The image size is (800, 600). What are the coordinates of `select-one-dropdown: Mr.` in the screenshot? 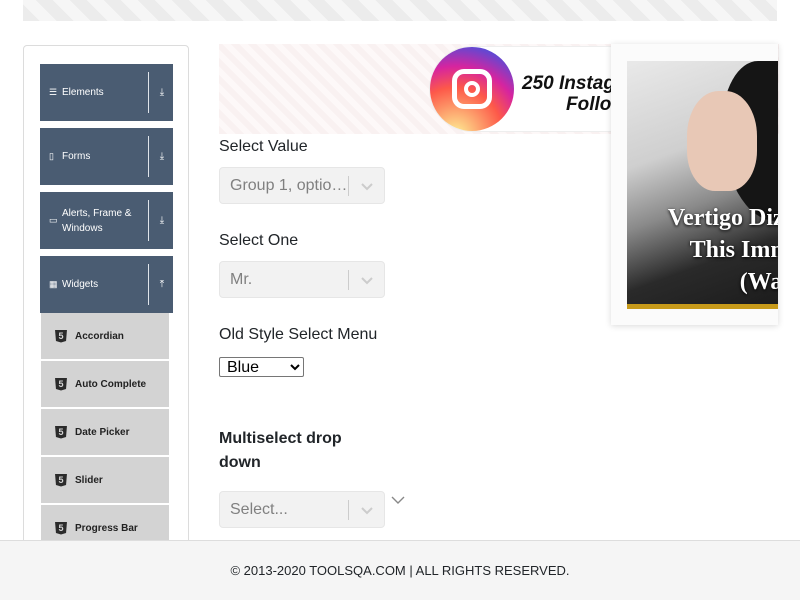 It's located at (302, 279).